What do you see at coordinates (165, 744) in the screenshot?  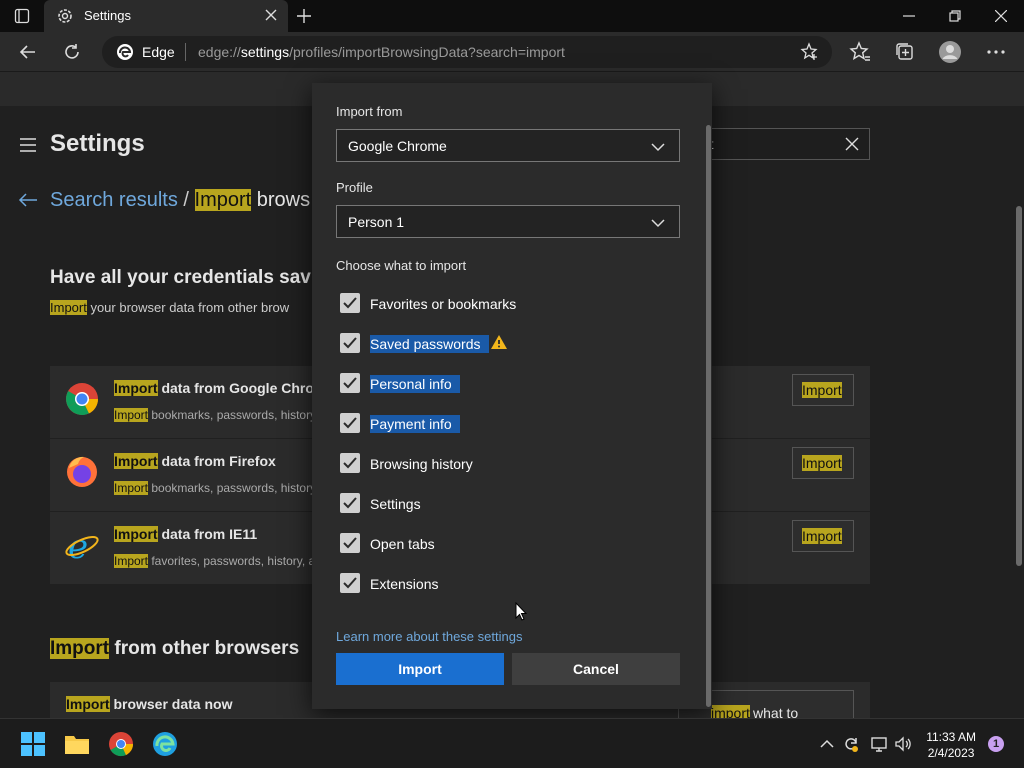 I see `edge-taskbar-icon` at bounding box center [165, 744].